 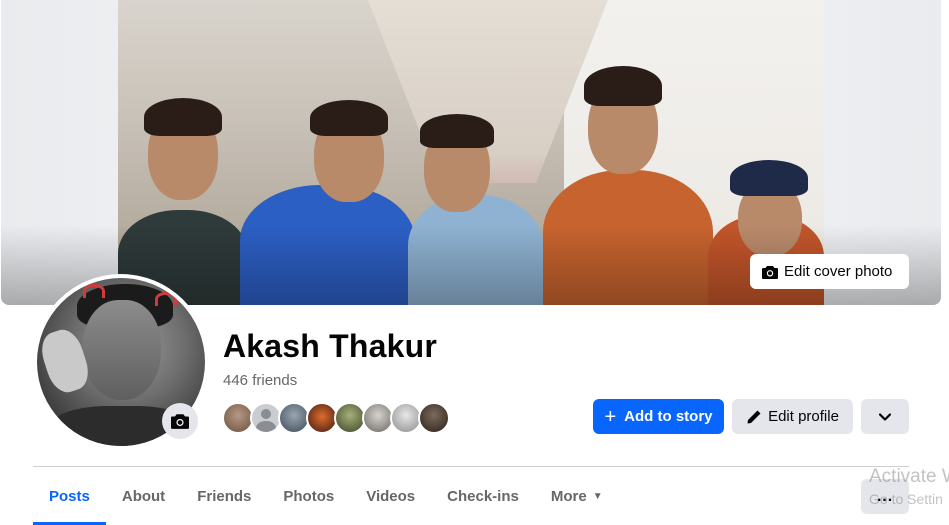 I want to click on tab-photos: Photos, so click(x=308, y=496).